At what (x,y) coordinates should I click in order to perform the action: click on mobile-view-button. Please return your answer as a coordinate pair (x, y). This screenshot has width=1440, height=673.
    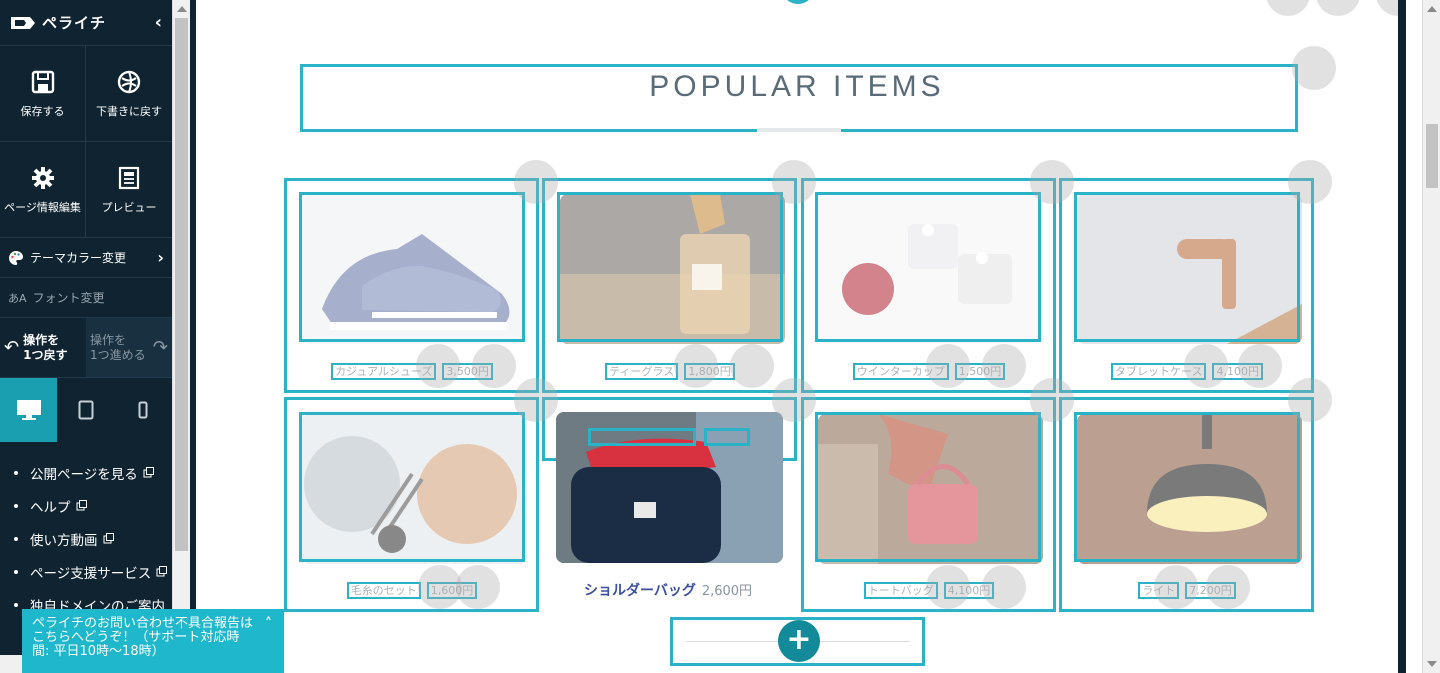
    Looking at the image, I should click on (143, 410).